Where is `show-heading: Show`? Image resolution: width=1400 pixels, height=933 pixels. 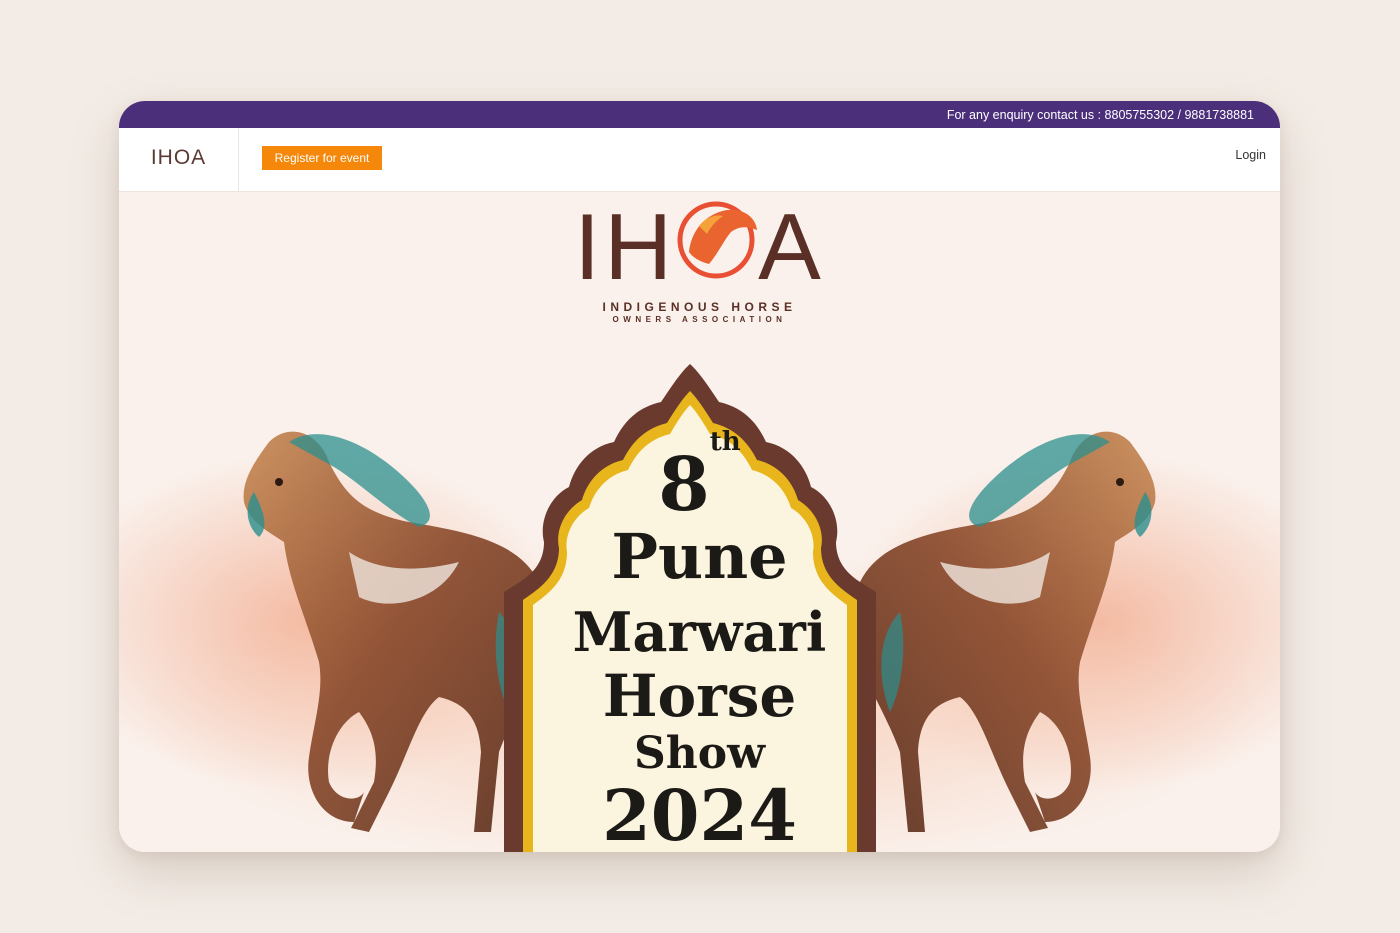
show-heading: Show is located at coordinates (699, 753).